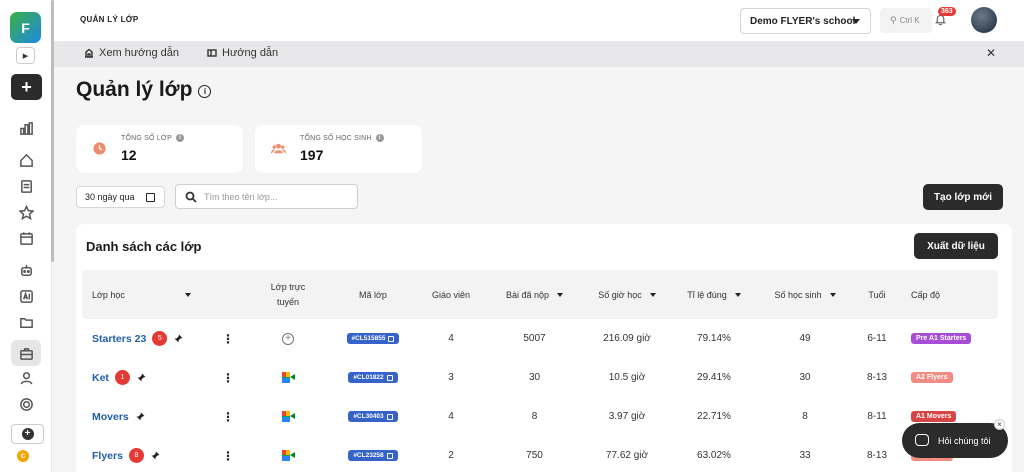 The width and height of the screenshot is (1024, 472). What do you see at coordinates (26, 186) in the screenshot?
I see `document-icon` at bounding box center [26, 186].